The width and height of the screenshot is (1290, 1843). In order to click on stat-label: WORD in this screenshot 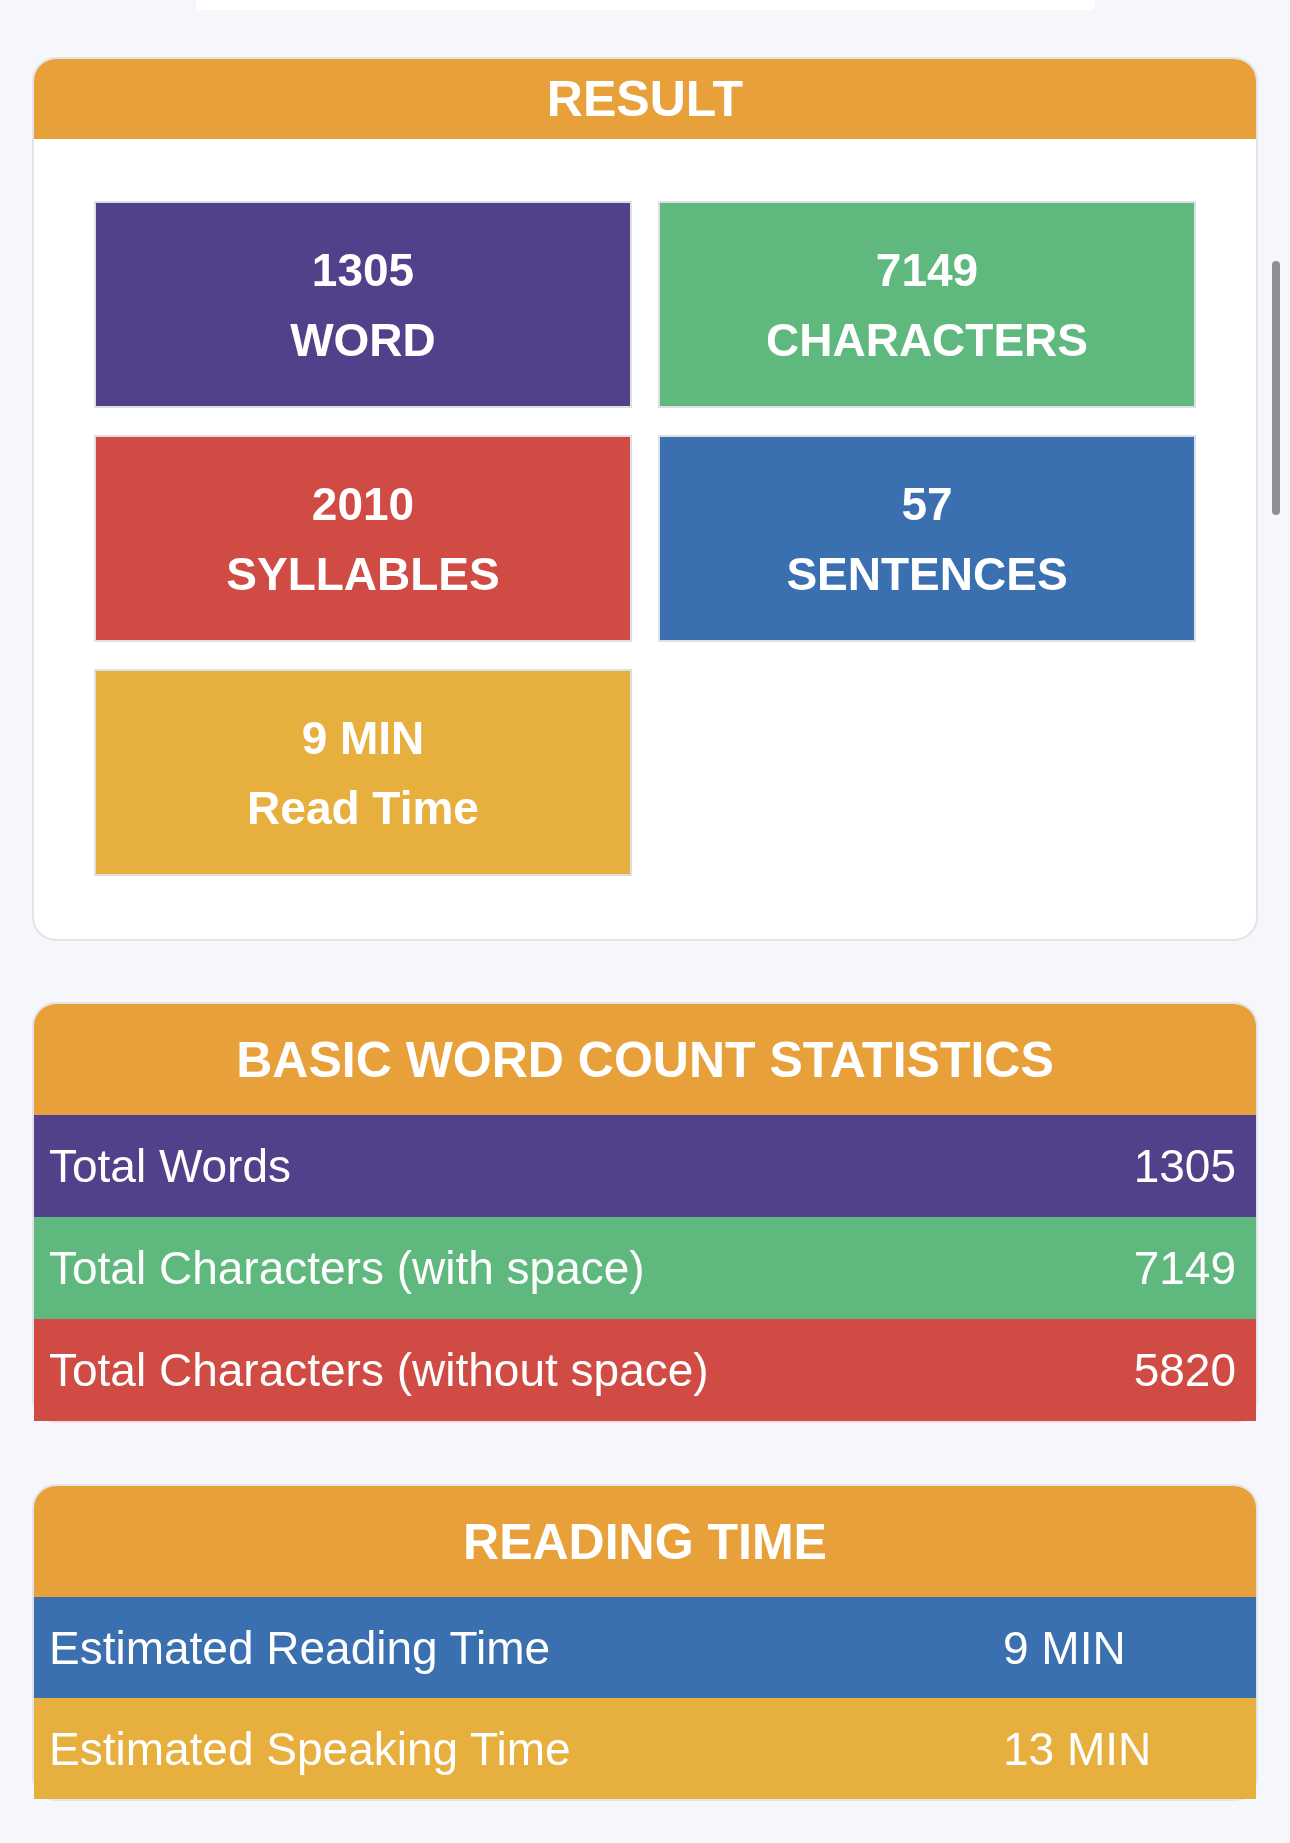, I will do `click(363, 340)`.